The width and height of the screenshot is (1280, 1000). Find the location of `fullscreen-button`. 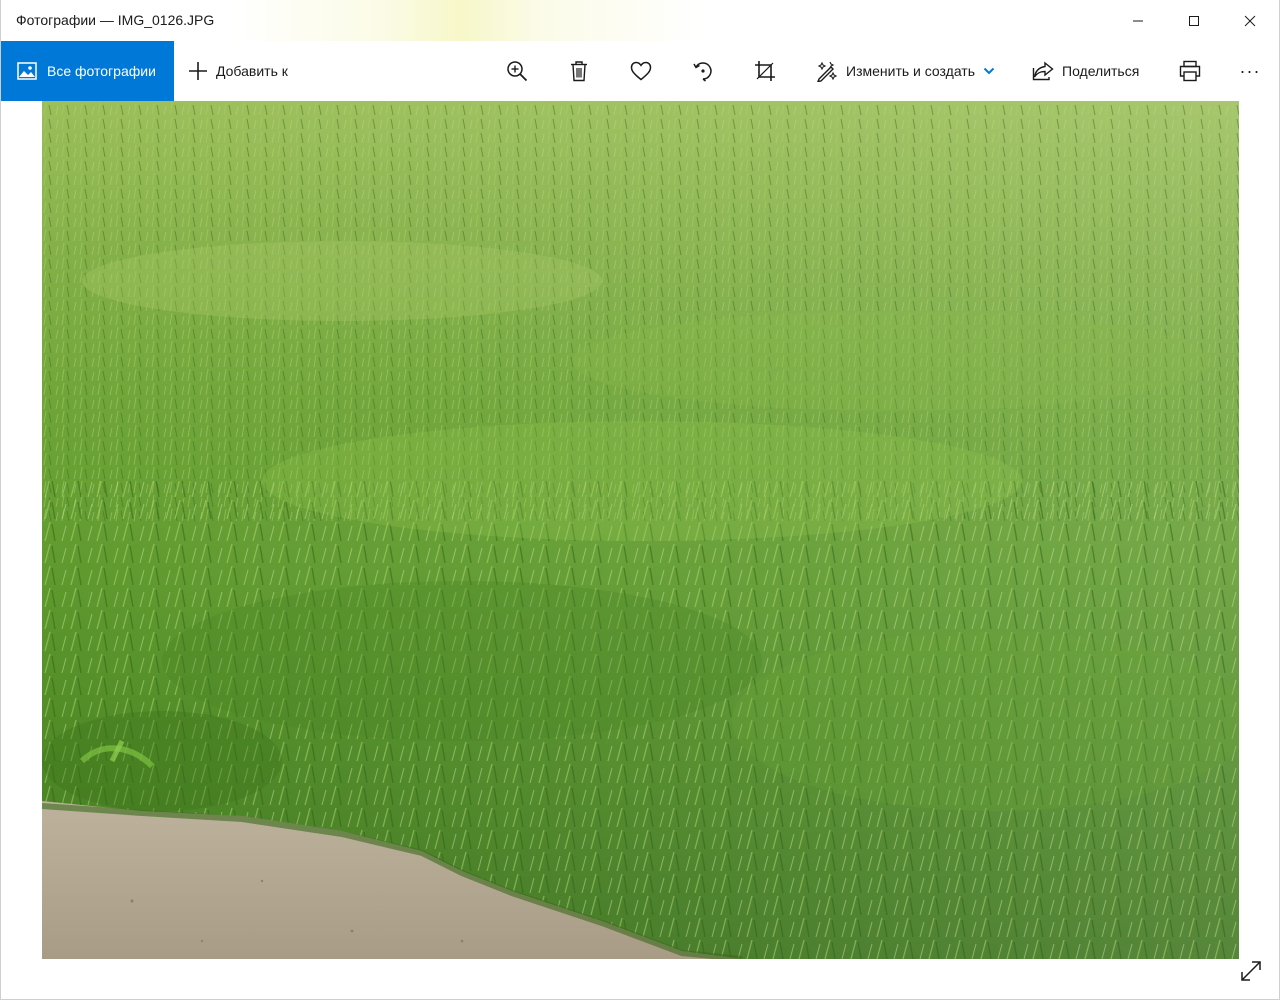

fullscreen-button is located at coordinates (1251, 971).